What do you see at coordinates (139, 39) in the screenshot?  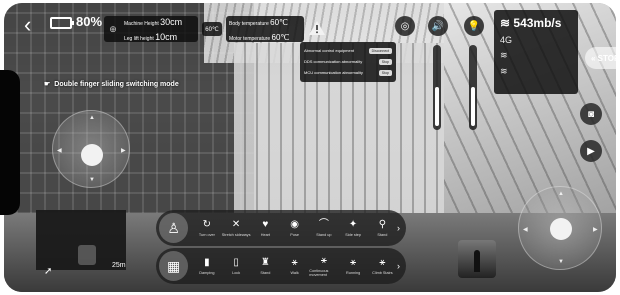 I see `leg-lift-label: Leg lift height` at bounding box center [139, 39].